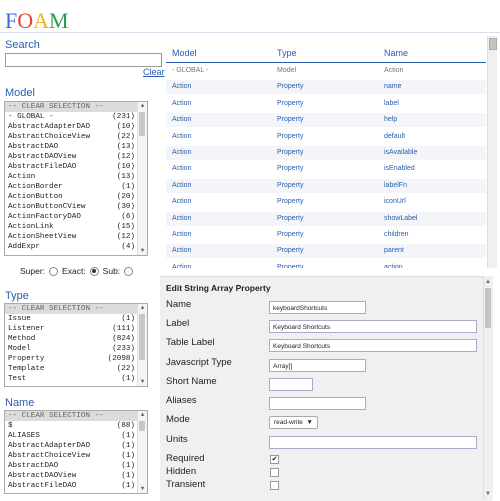 The image size is (500, 501). What do you see at coordinates (326, 137) in the screenshot?
I see `table-row: Action Property default` at bounding box center [326, 137].